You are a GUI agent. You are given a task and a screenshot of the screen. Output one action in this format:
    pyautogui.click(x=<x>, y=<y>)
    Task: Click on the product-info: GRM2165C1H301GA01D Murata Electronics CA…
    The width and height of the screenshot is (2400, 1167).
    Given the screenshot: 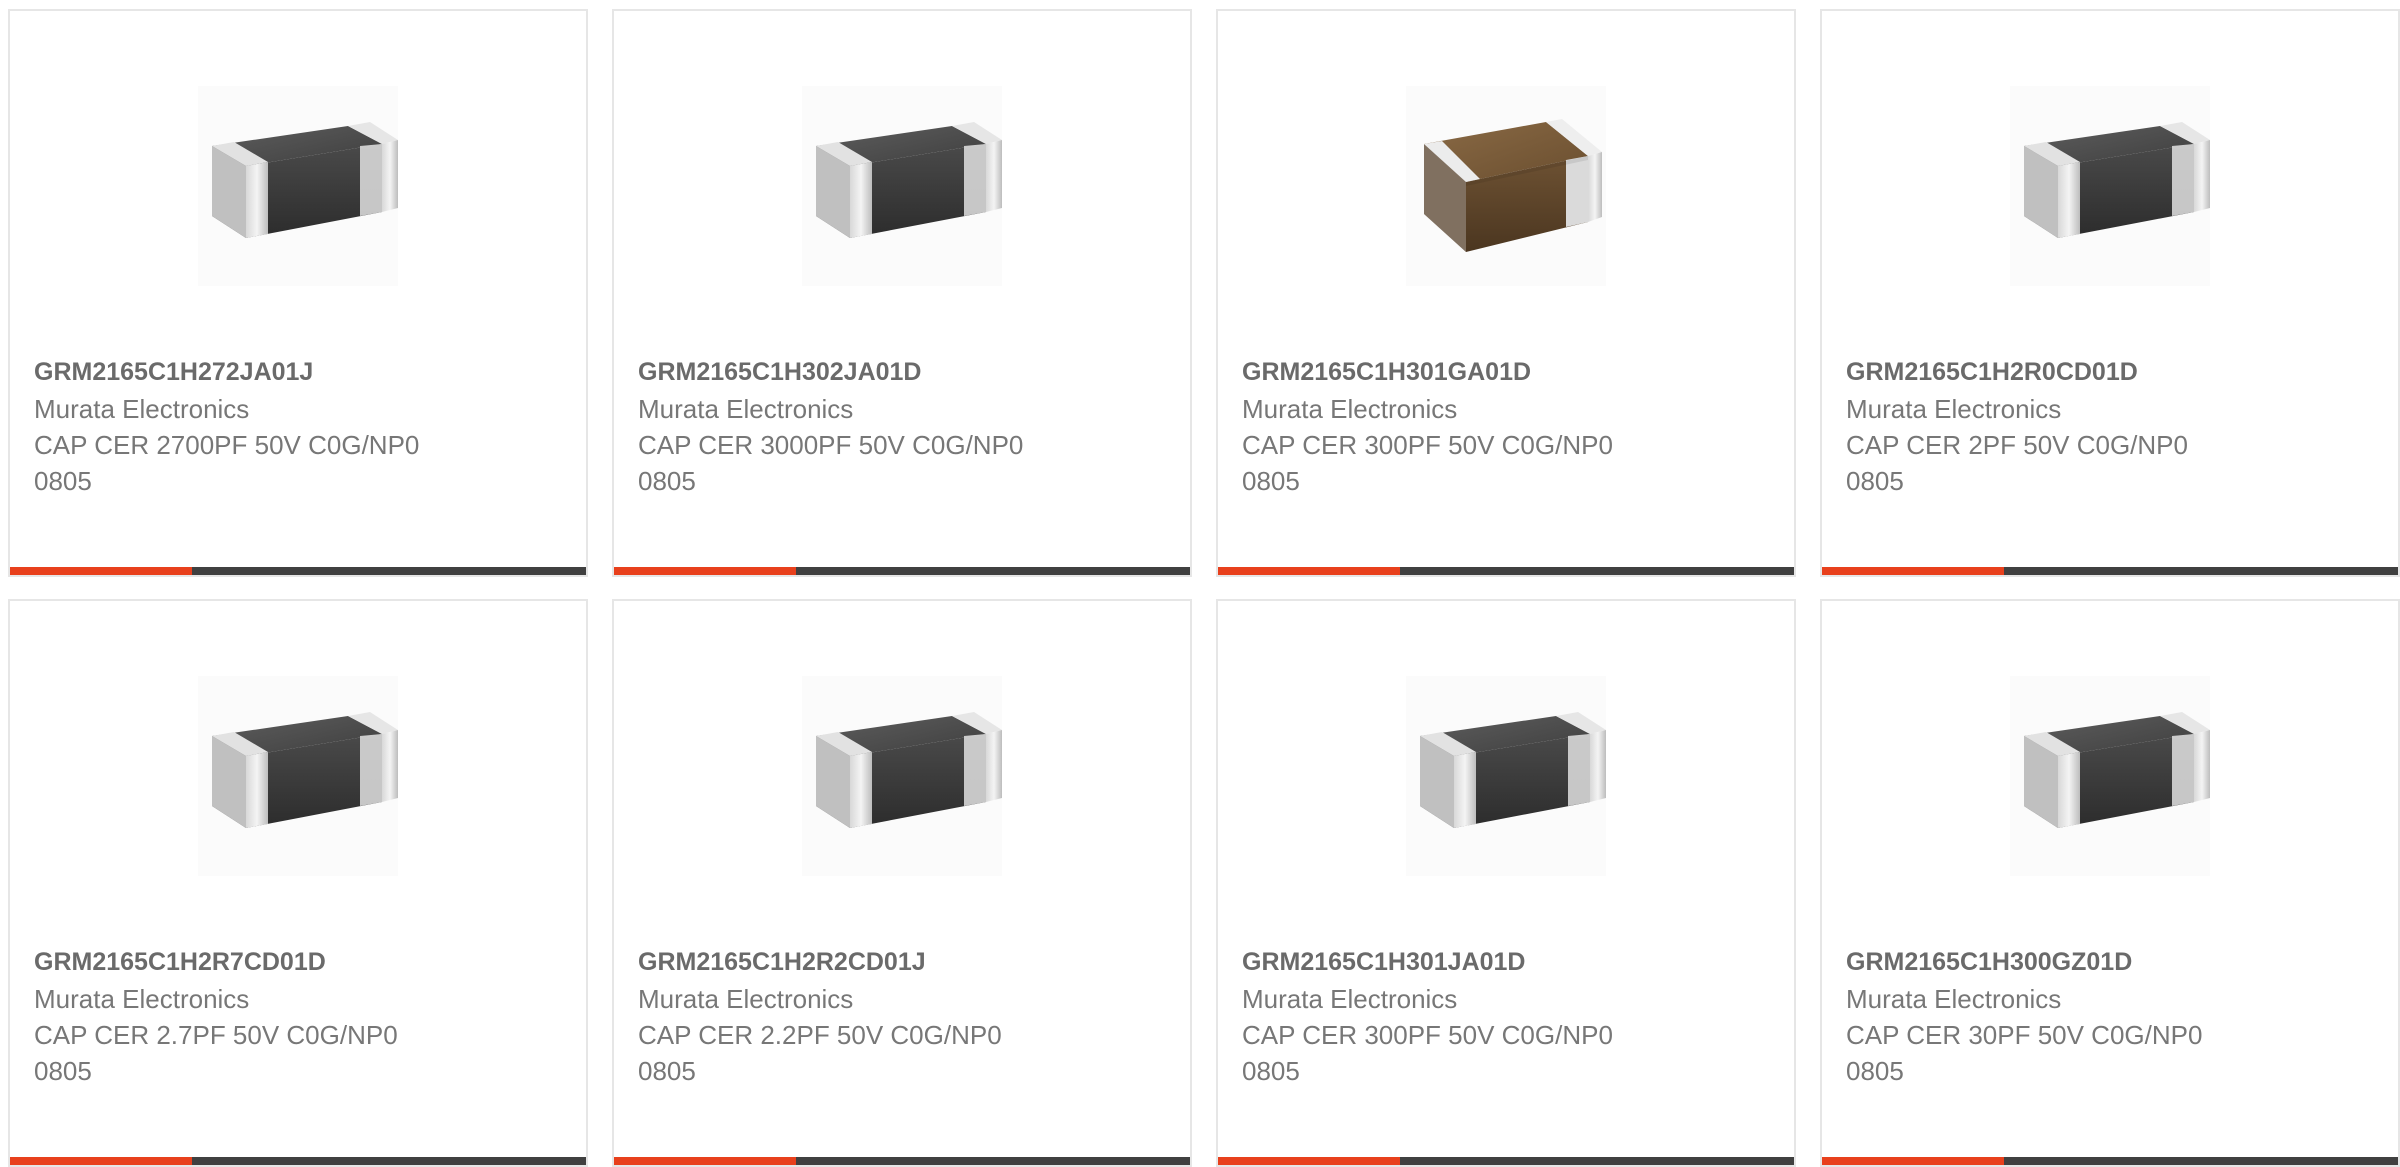 What is the action you would take?
    pyautogui.click(x=1513, y=426)
    